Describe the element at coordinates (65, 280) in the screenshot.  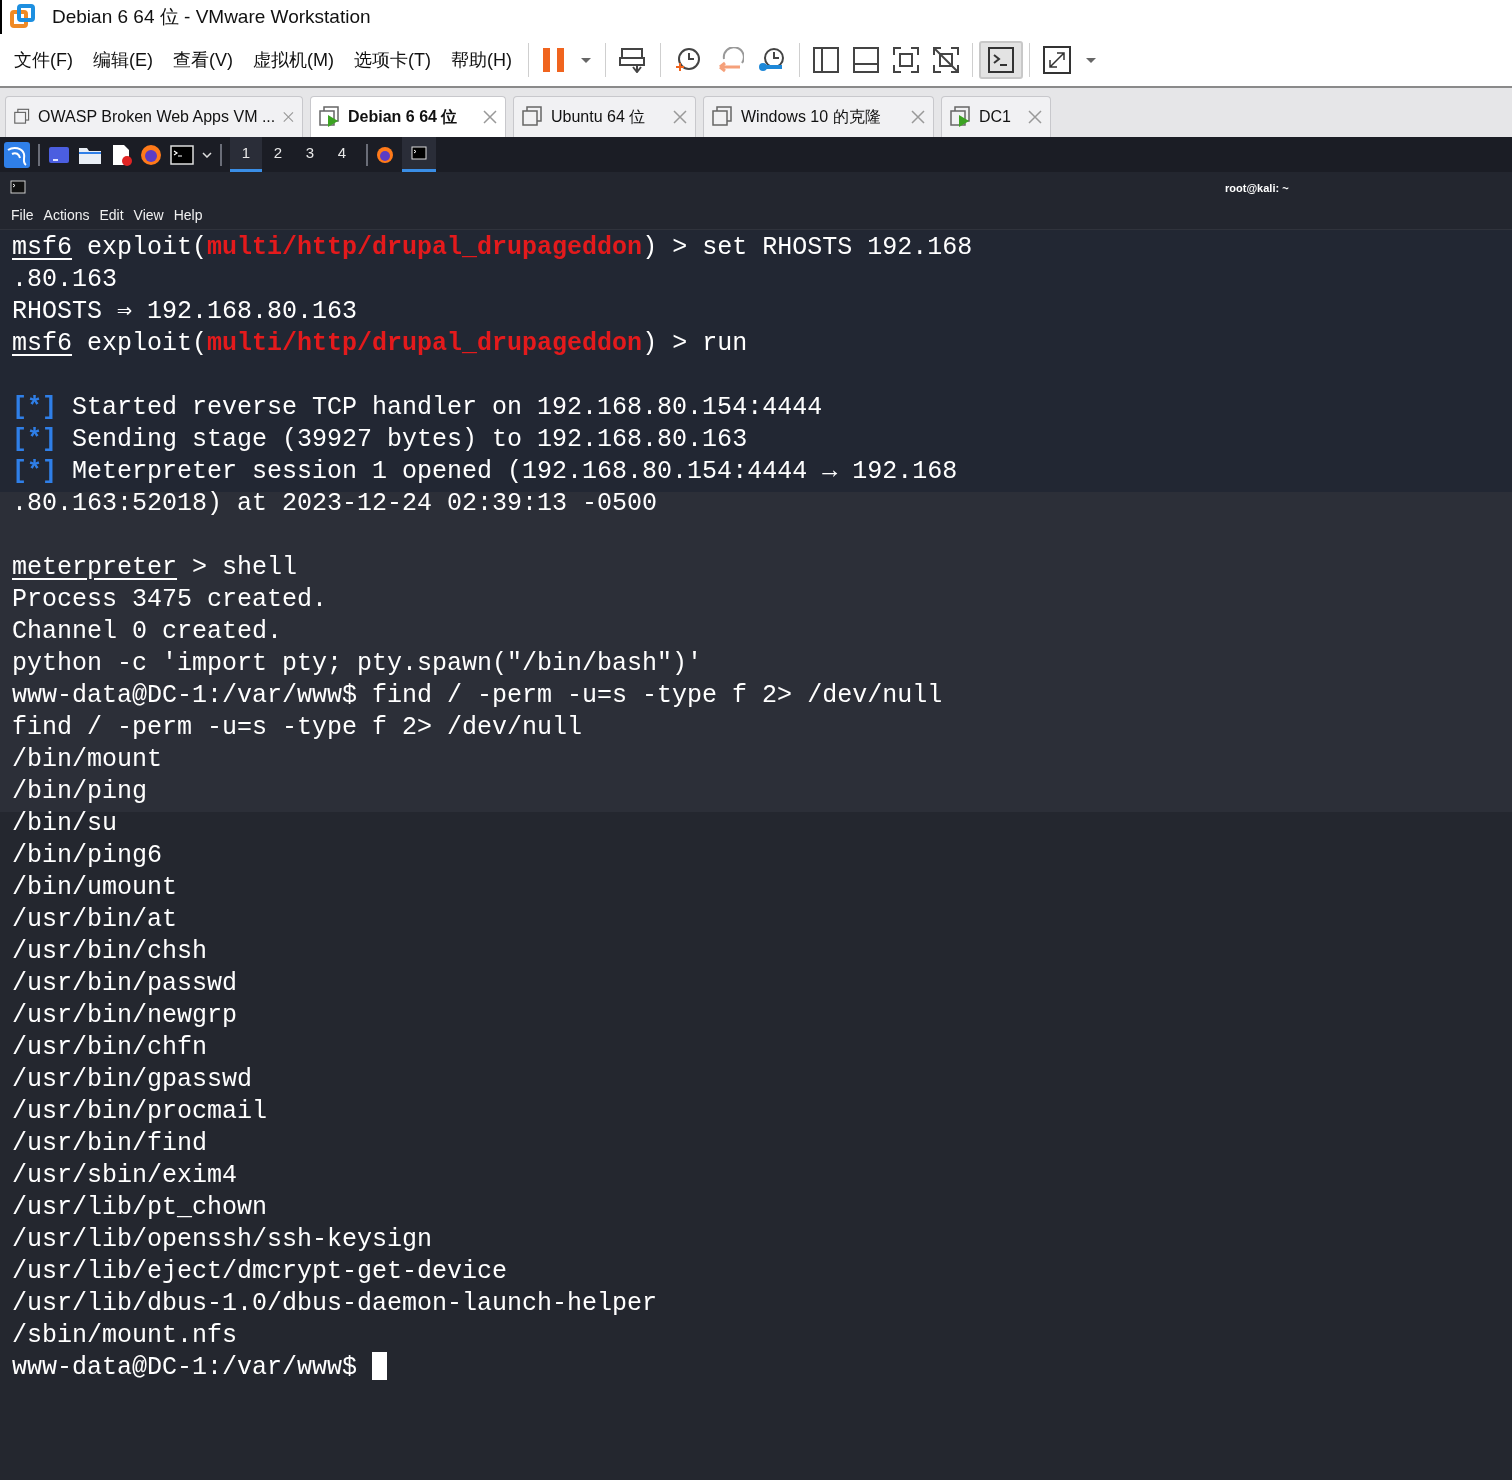
I see `terminal-line: .80.163` at that location.